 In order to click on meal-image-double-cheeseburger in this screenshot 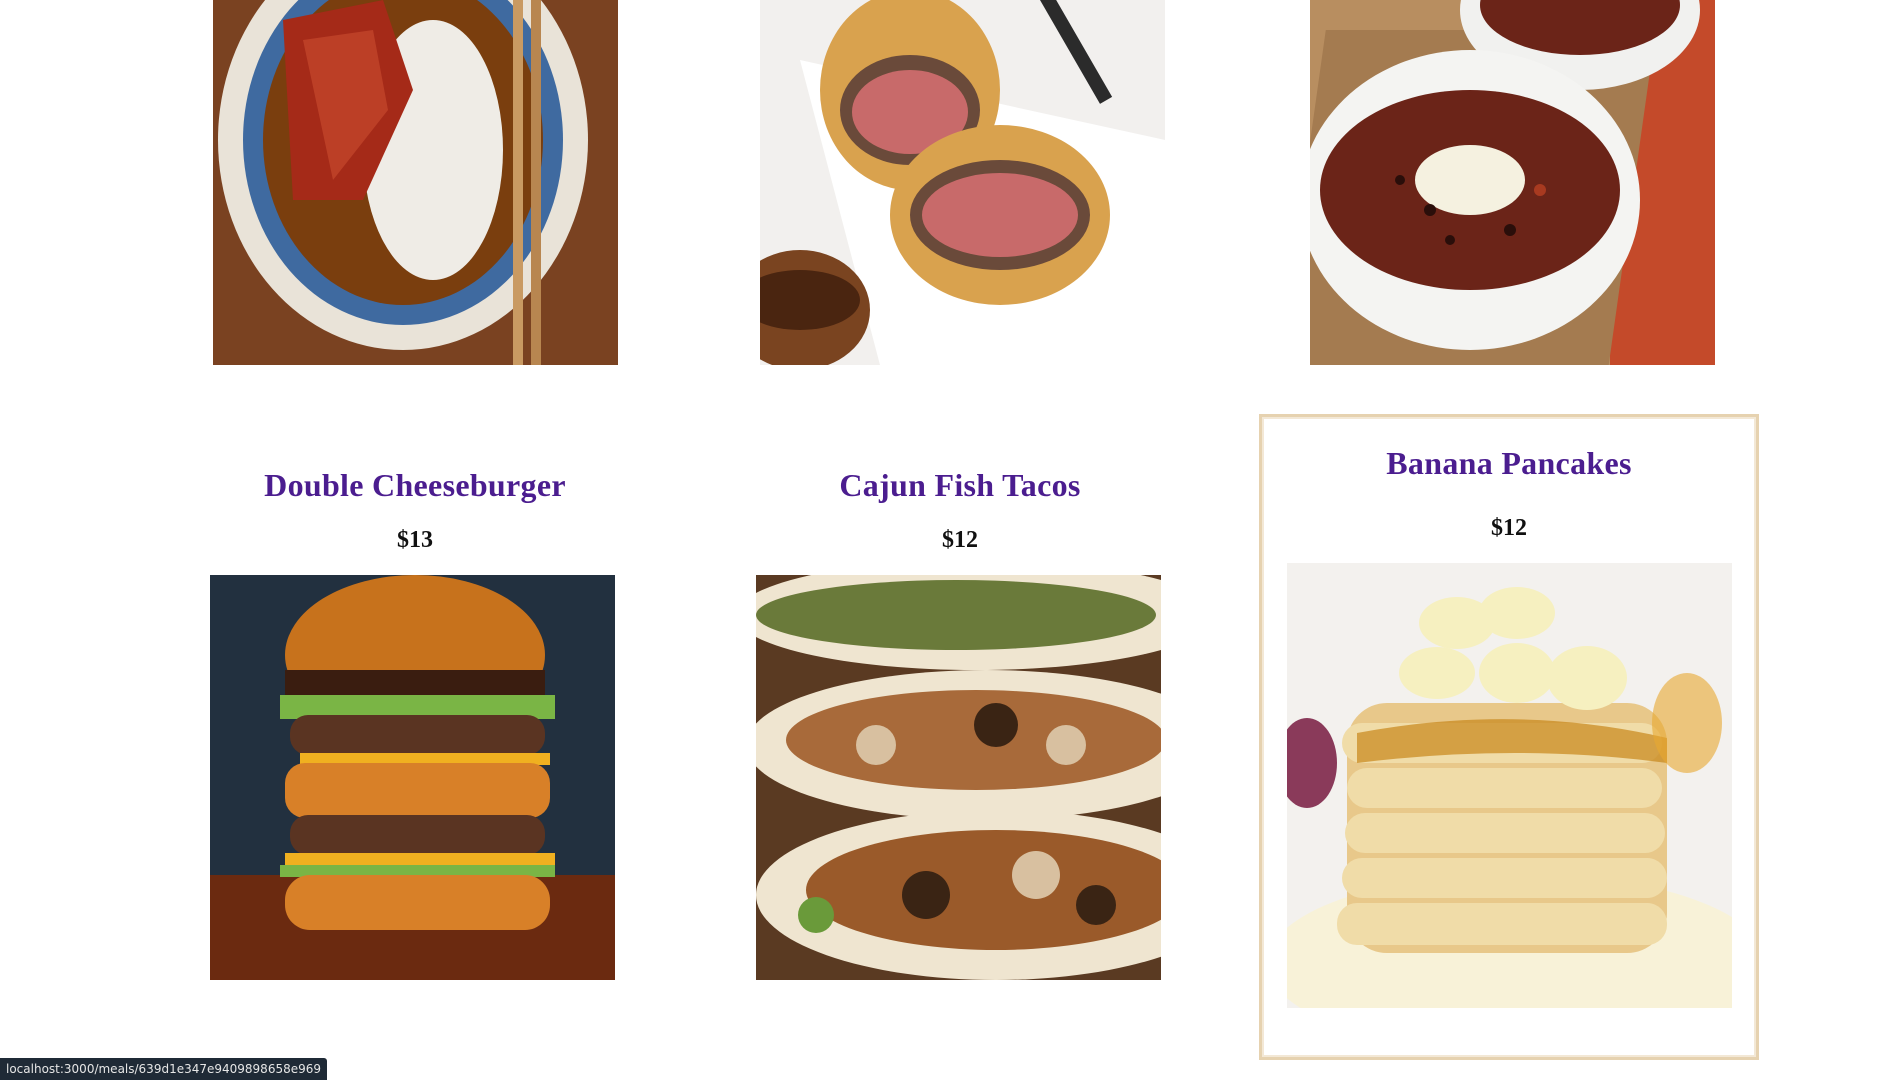, I will do `click(412, 777)`.